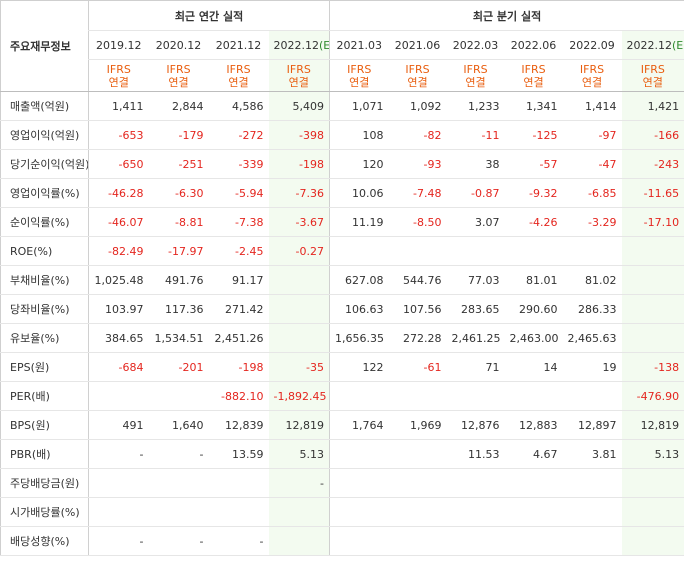  What do you see at coordinates (533, 106) in the screenshot?
I see `value-cell: 1,341` at bounding box center [533, 106].